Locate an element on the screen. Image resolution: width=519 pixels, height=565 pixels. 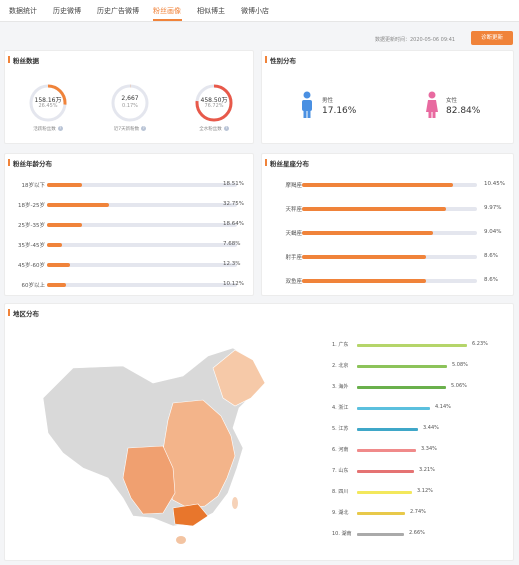
zodiac-value: 9.04% is located at coordinates (493, 232).